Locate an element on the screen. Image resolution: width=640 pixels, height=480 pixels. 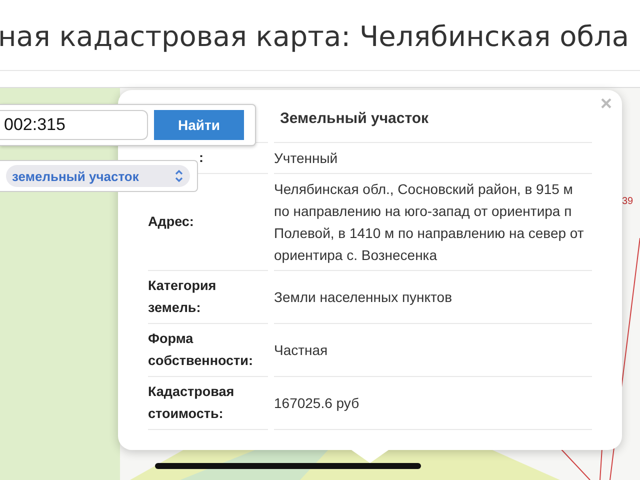
field-label: Категория земель: is located at coordinates (183, 297).